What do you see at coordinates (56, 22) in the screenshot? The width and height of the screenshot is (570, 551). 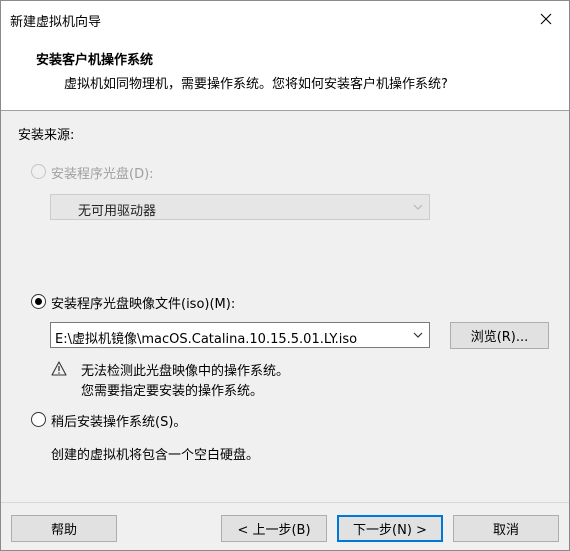 I see `window-title: 新建虚拟机向导` at bounding box center [56, 22].